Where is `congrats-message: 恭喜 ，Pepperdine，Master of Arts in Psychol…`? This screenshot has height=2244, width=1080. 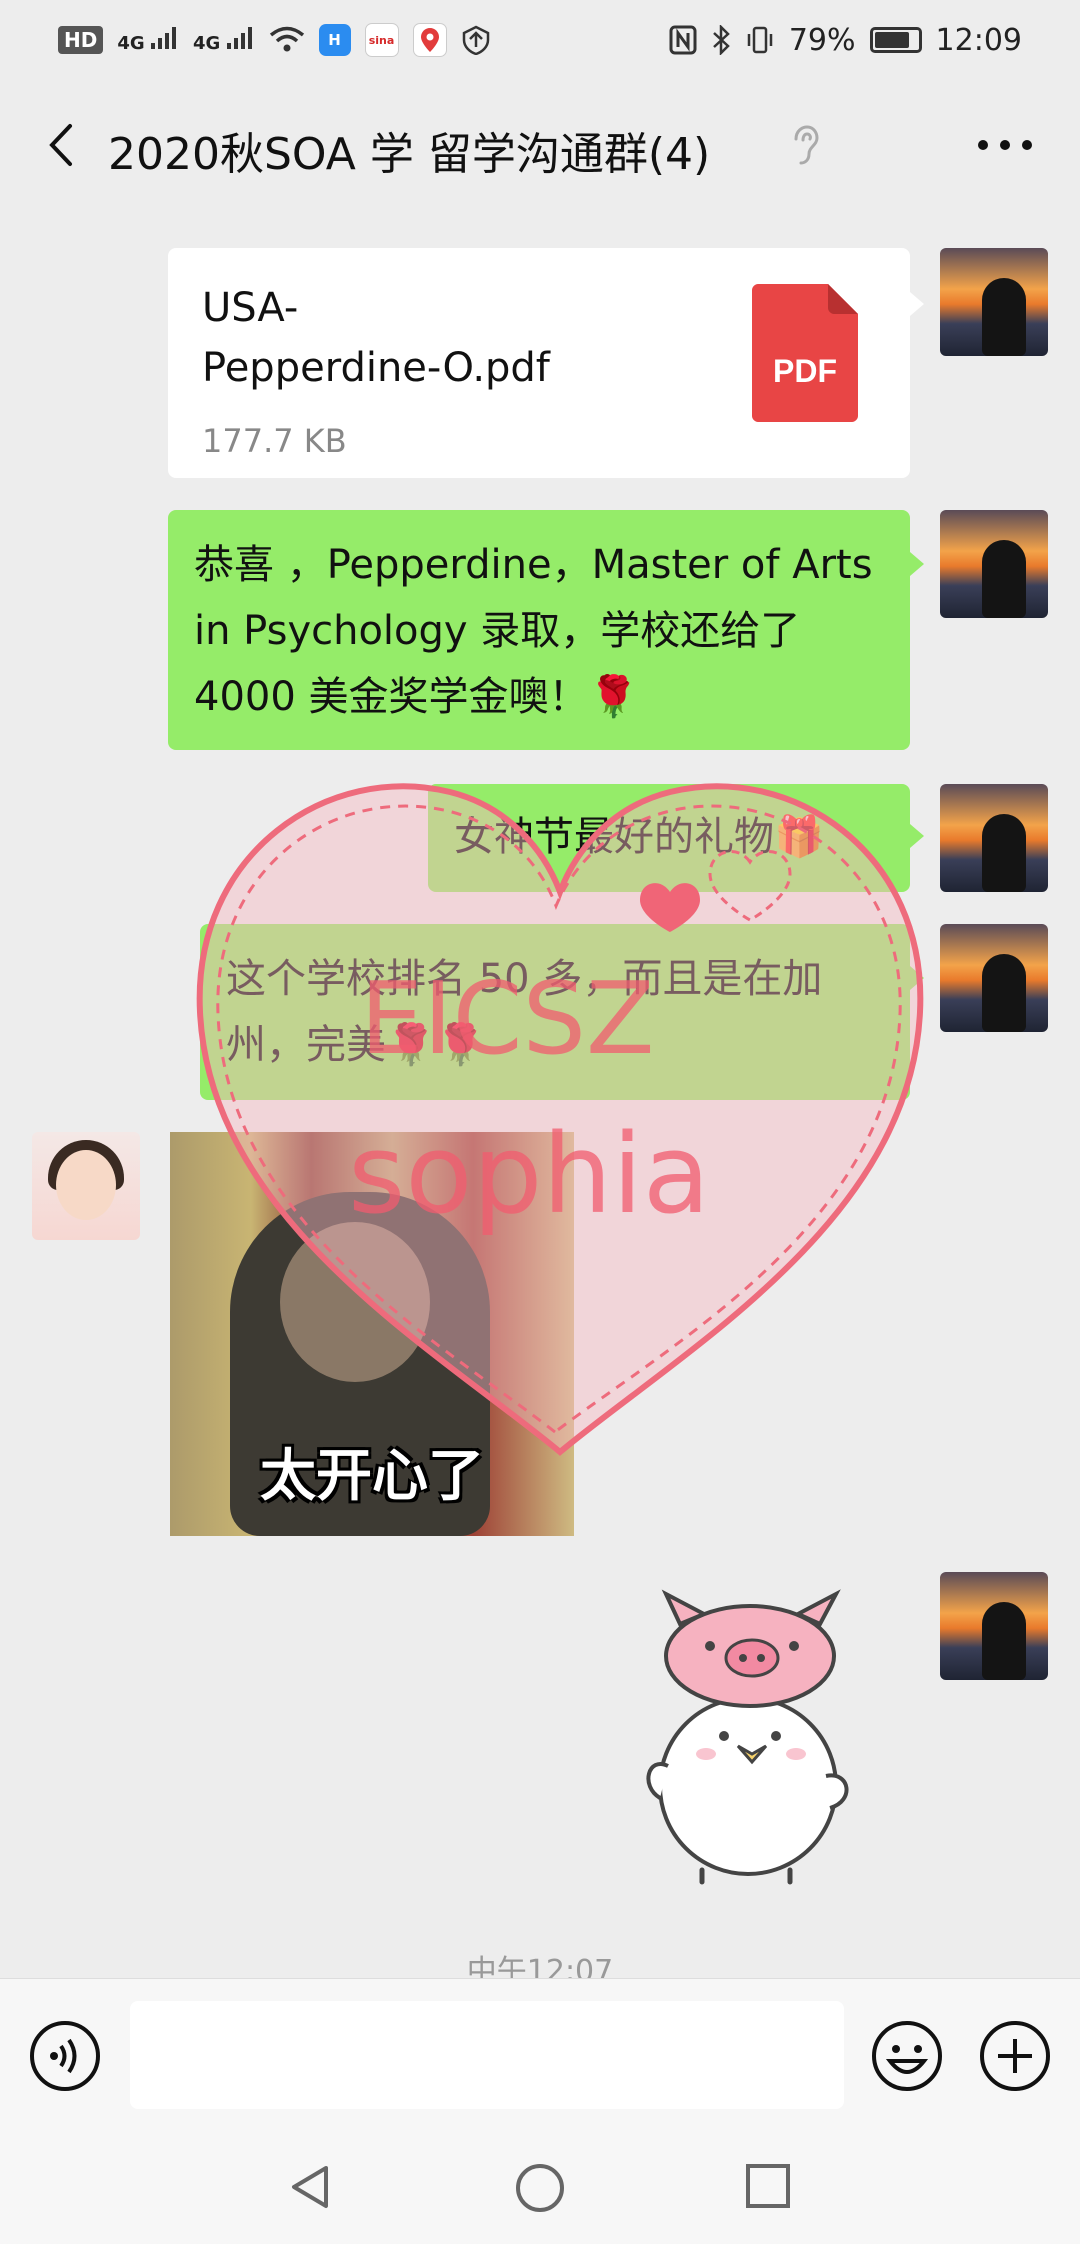
congrats-message: 恭喜 ，Pepperdine，Master of Arts in Psychol… is located at coordinates (539, 630).